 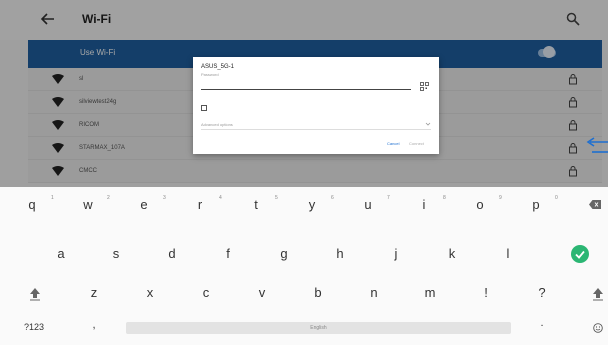 I want to click on annotation-arrow-icon, so click(x=597, y=145).